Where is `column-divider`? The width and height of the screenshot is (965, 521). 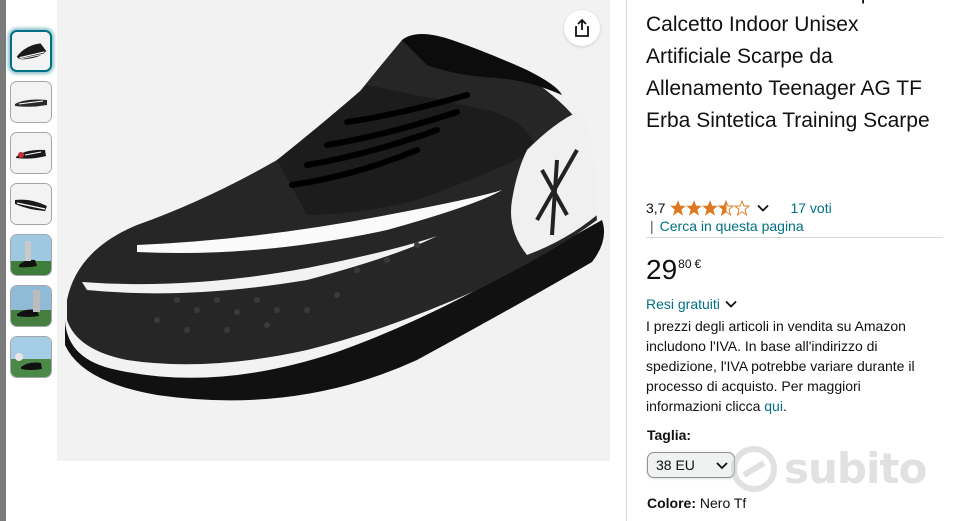
column-divider is located at coordinates (626, 260).